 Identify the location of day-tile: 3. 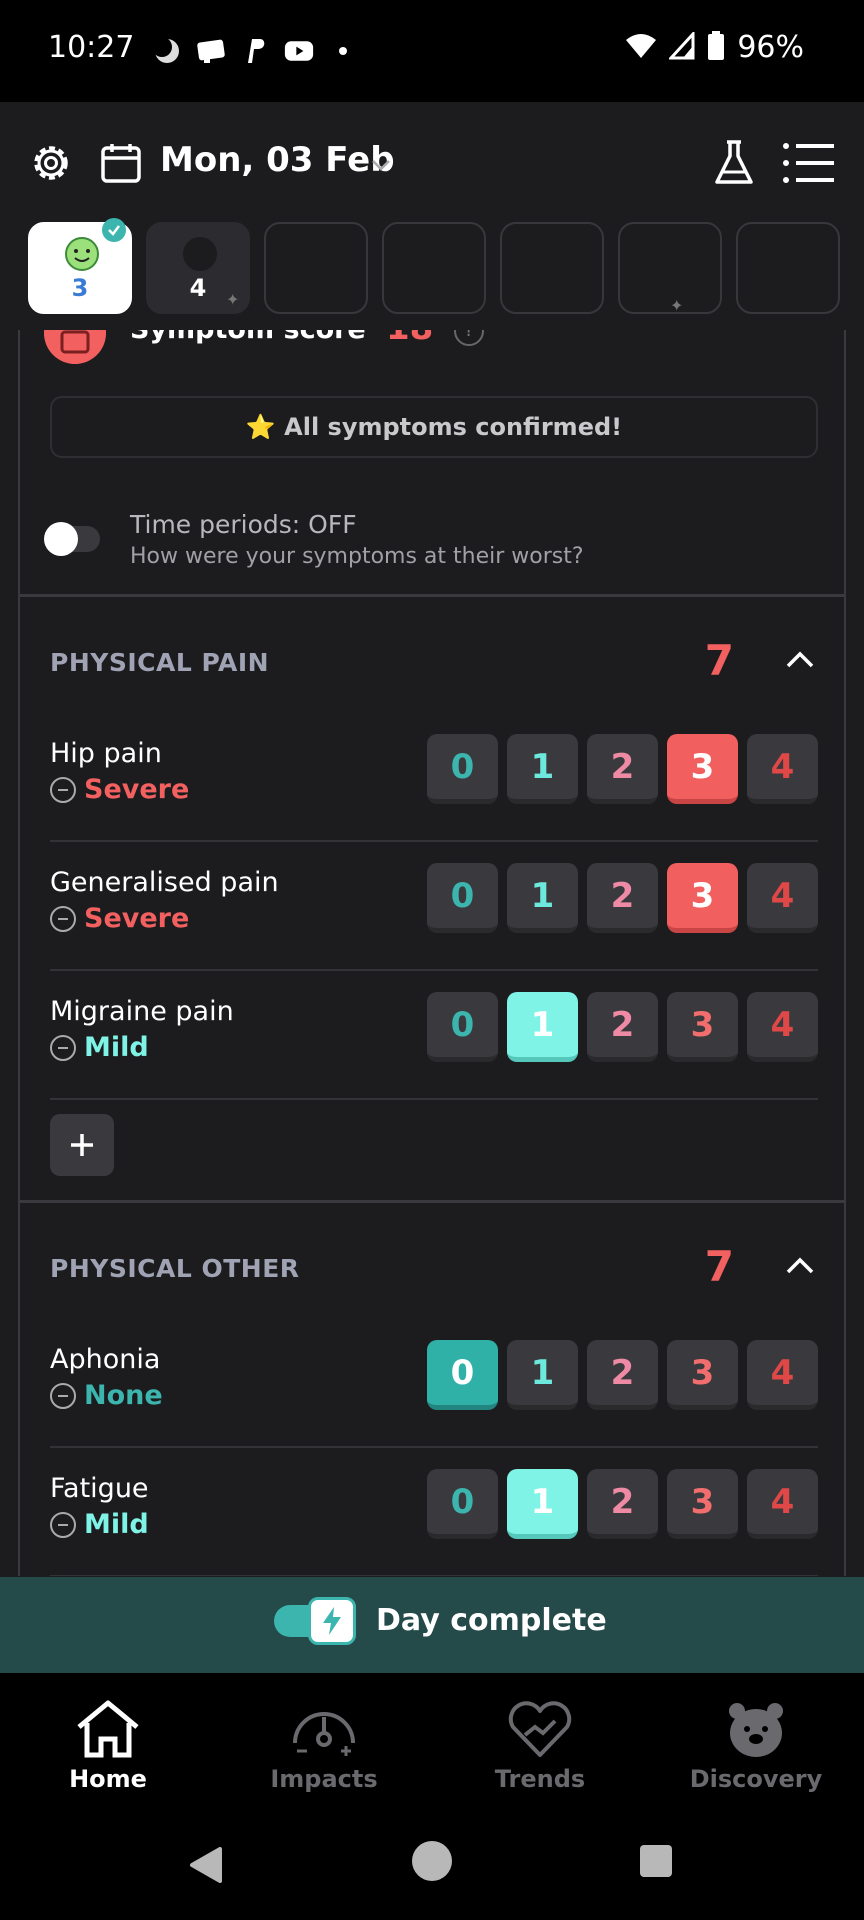
(80, 266).